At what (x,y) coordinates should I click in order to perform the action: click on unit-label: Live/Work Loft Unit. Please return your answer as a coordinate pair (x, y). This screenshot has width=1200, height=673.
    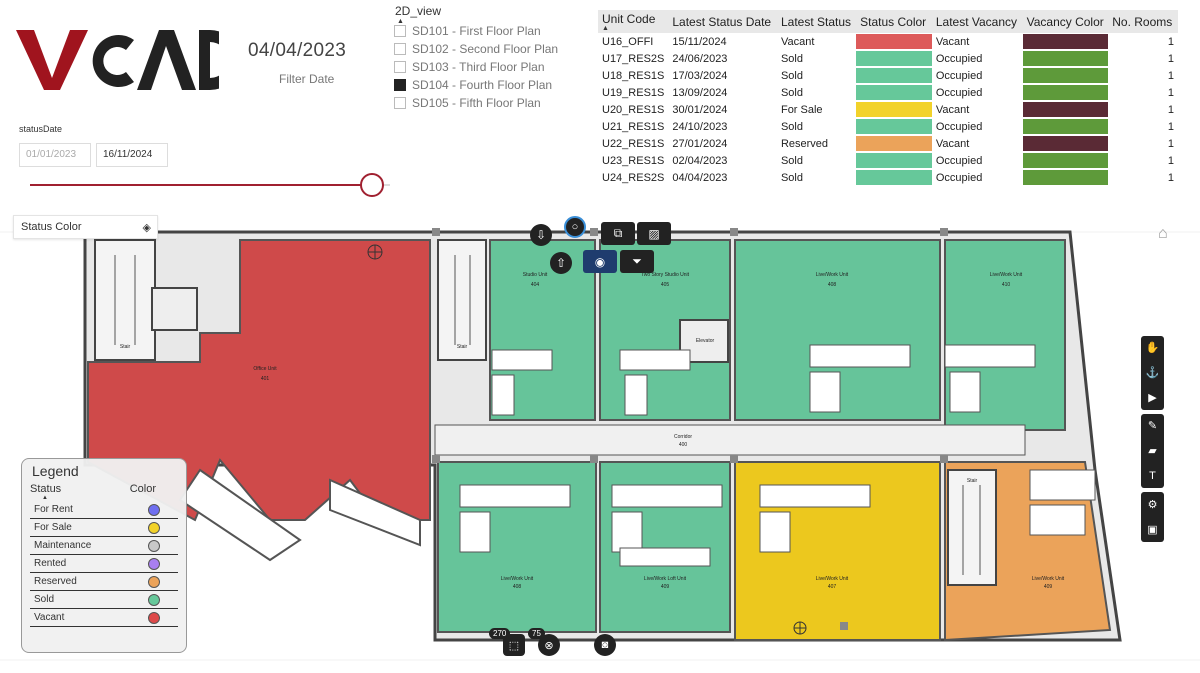
    Looking at the image, I should click on (665, 579).